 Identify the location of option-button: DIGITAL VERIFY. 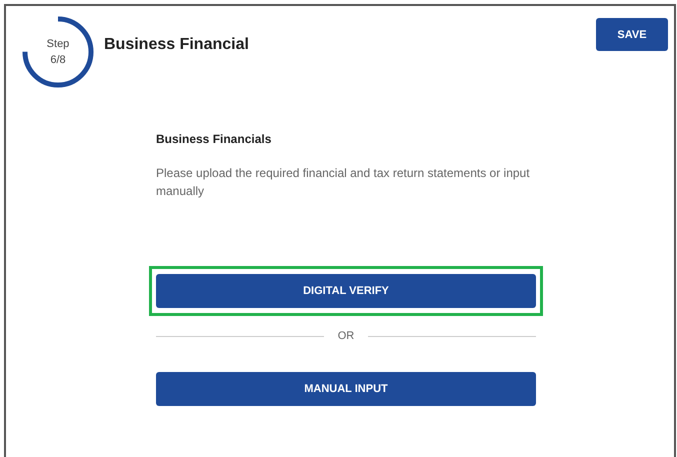
(346, 291).